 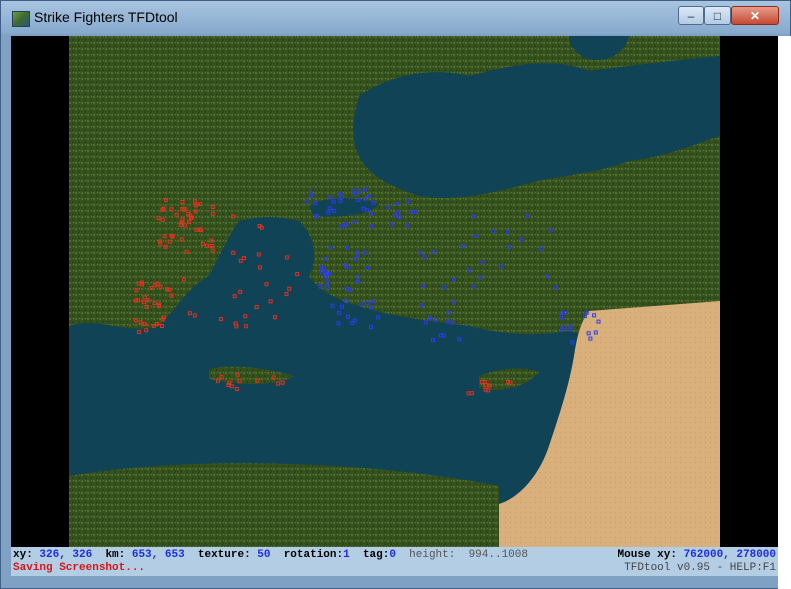 I want to click on xy-label: xy:, so click(x=23, y=555).